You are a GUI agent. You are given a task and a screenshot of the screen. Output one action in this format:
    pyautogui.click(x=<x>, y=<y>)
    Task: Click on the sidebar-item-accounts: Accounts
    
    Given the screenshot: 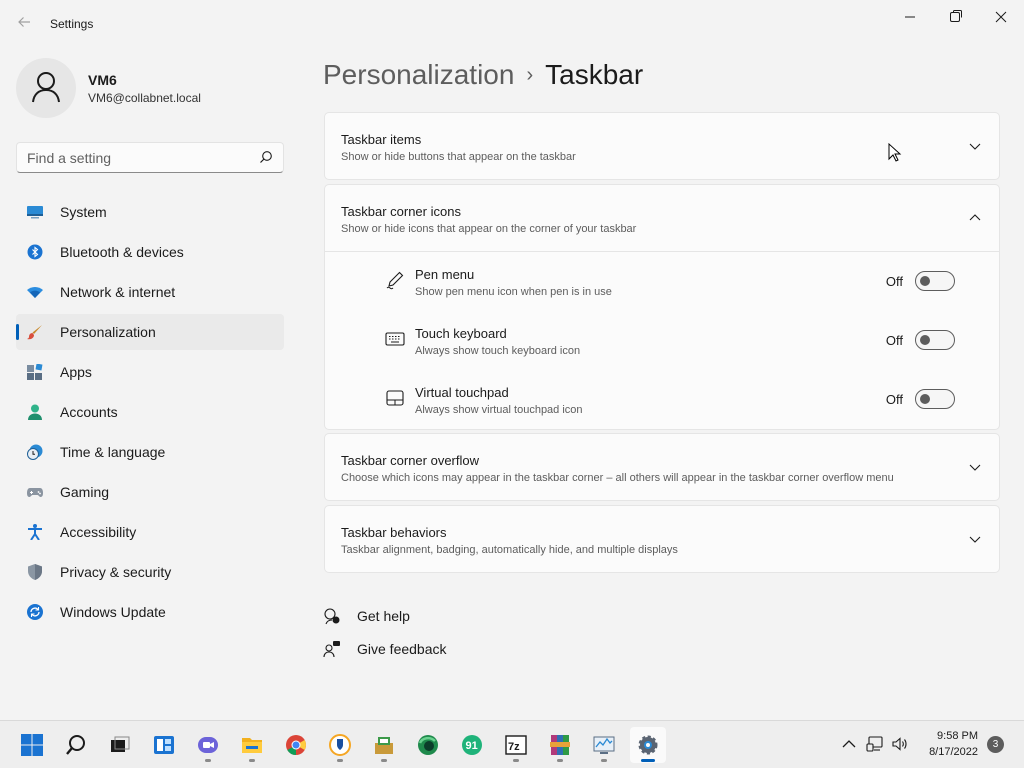 What is the action you would take?
    pyautogui.click(x=150, y=412)
    